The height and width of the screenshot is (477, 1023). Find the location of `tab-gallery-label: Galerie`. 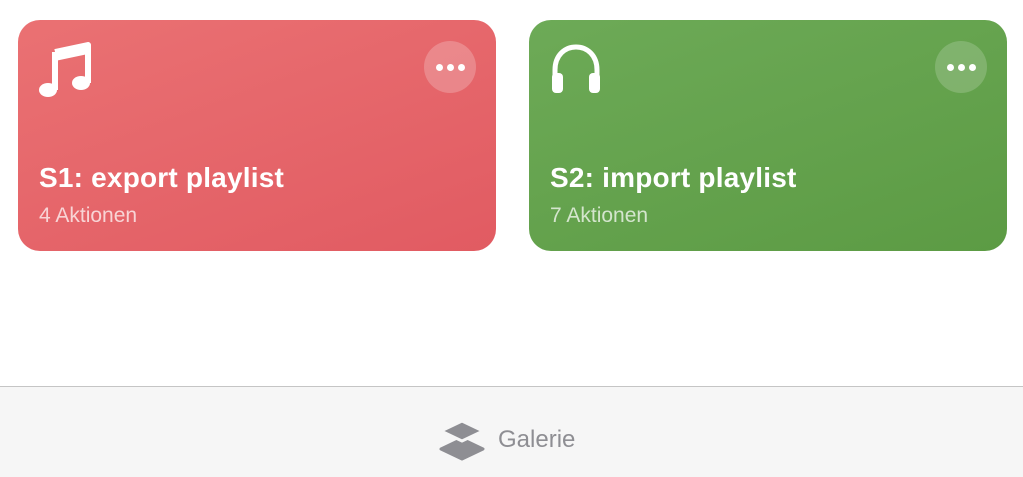

tab-gallery-label: Galerie is located at coordinates (537, 439).